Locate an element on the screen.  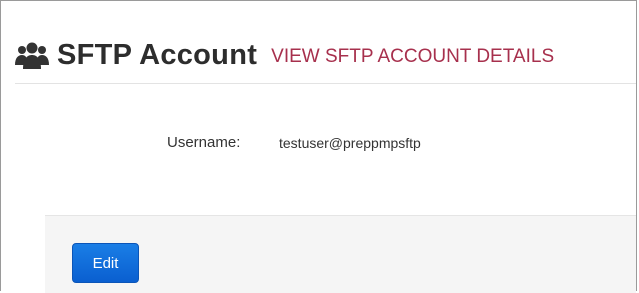
users-icon is located at coordinates (32, 55).